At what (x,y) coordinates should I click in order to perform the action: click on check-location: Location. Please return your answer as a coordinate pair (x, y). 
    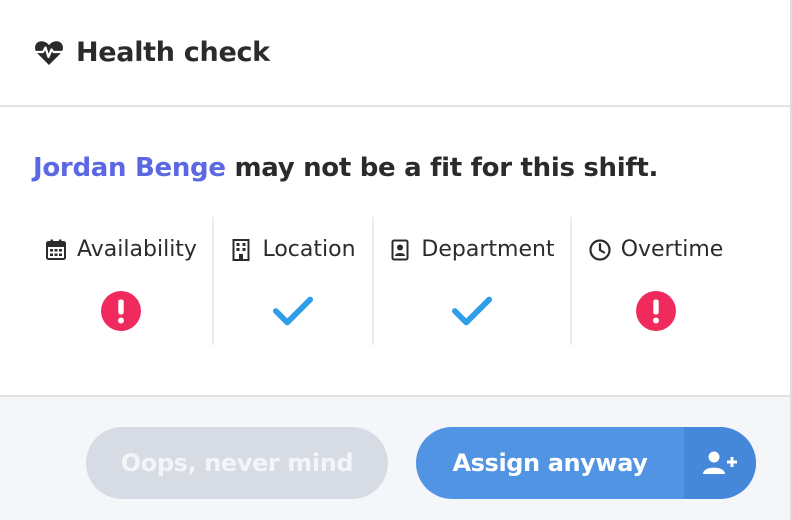
    Looking at the image, I should click on (292, 281).